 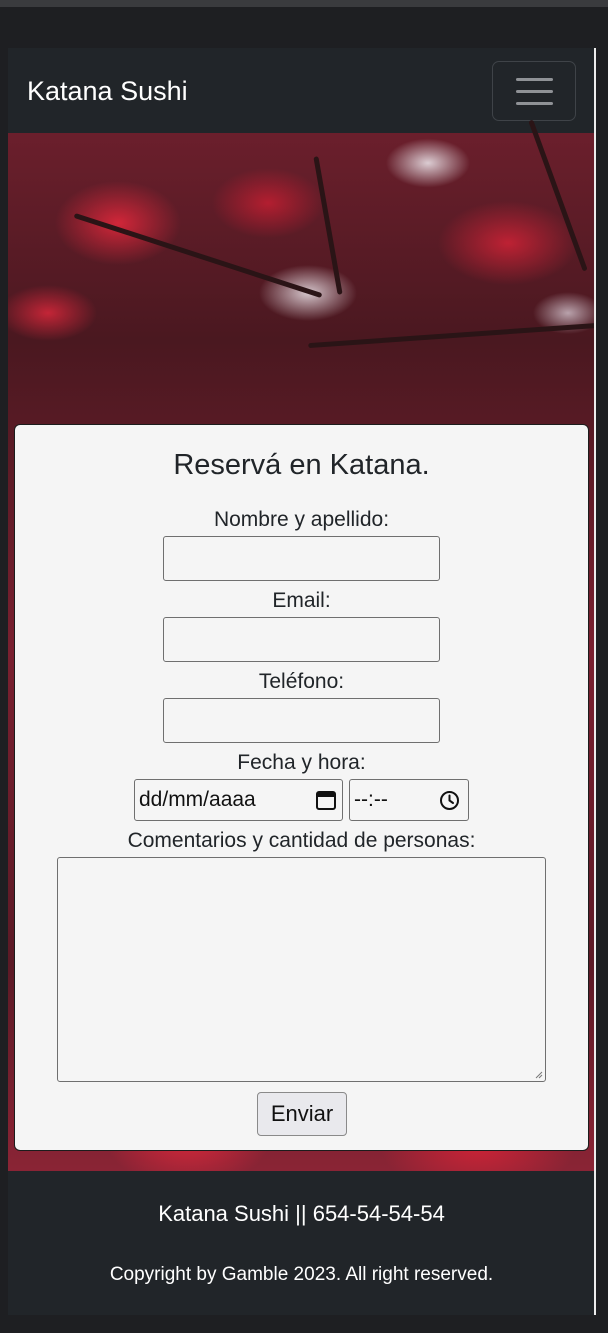 What do you see at coordinates (302, 1114) in the screenshot?
I see `submit-button: Enviar` at bounding box center [302, 1114].